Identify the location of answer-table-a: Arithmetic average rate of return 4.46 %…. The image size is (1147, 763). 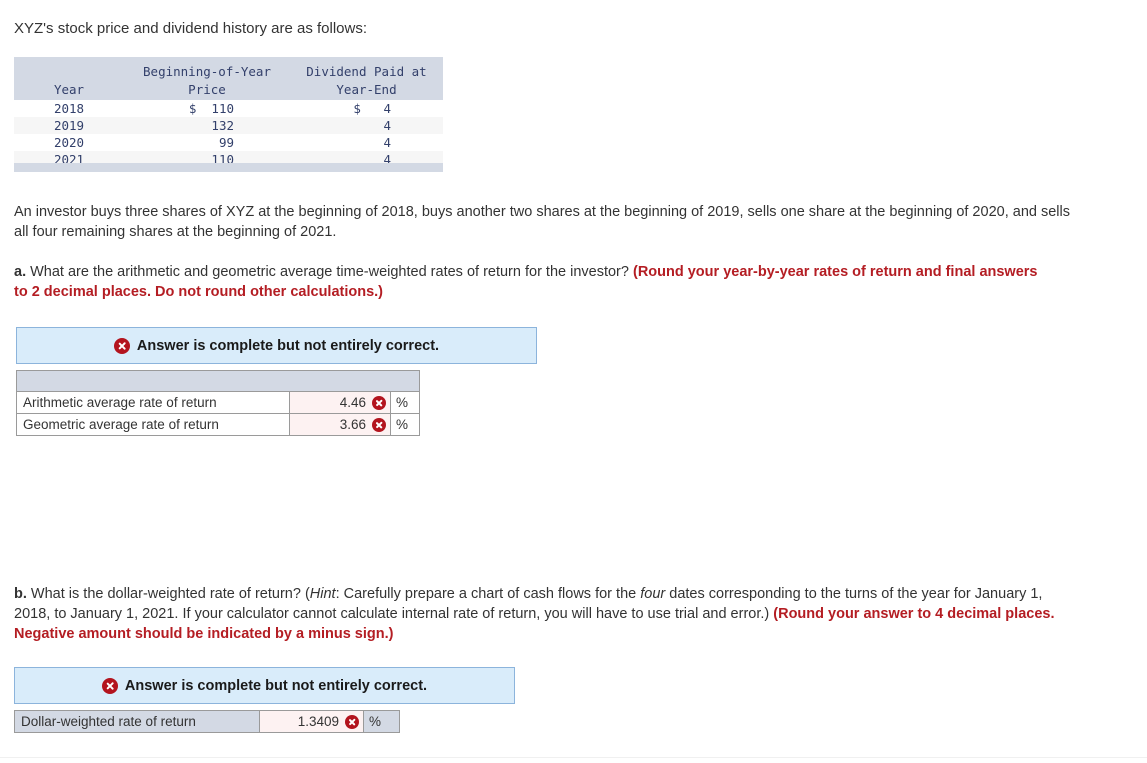
(218, 403).